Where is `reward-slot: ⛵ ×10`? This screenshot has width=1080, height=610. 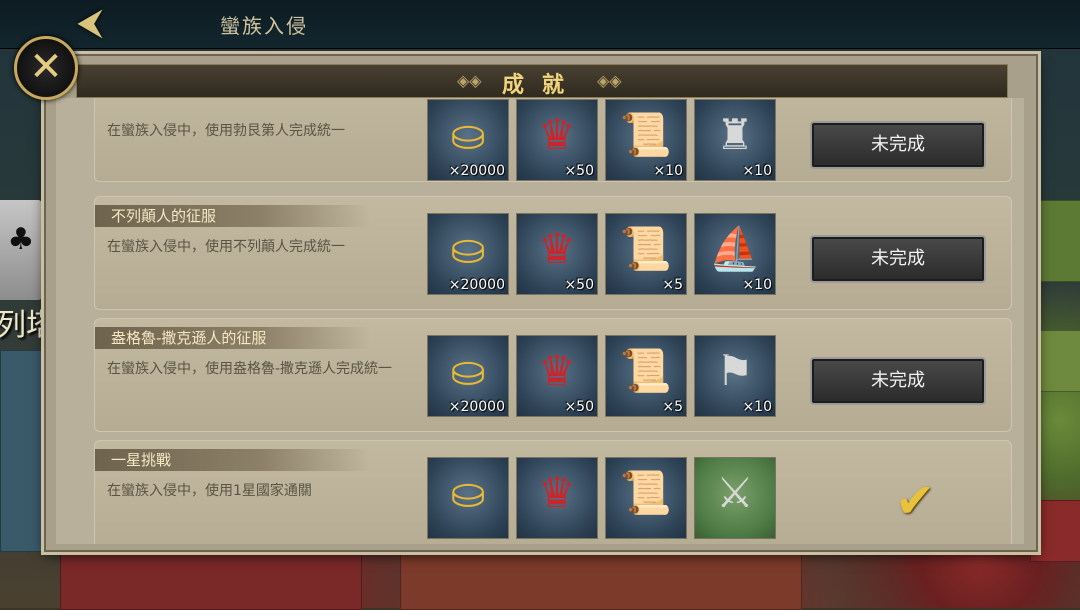 reward-slot: ⛵ ×10 is located at coordinates (735, 254).